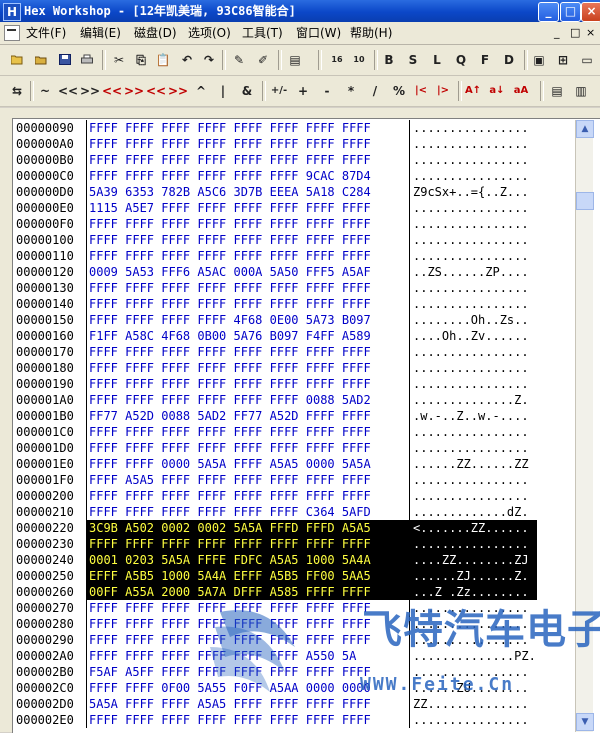 This screenshot has height=733, width=600. What do you see at coordinates (327, 91) in the screenshot?
I see `subtract-button: -` at bounding box center [327, 91].